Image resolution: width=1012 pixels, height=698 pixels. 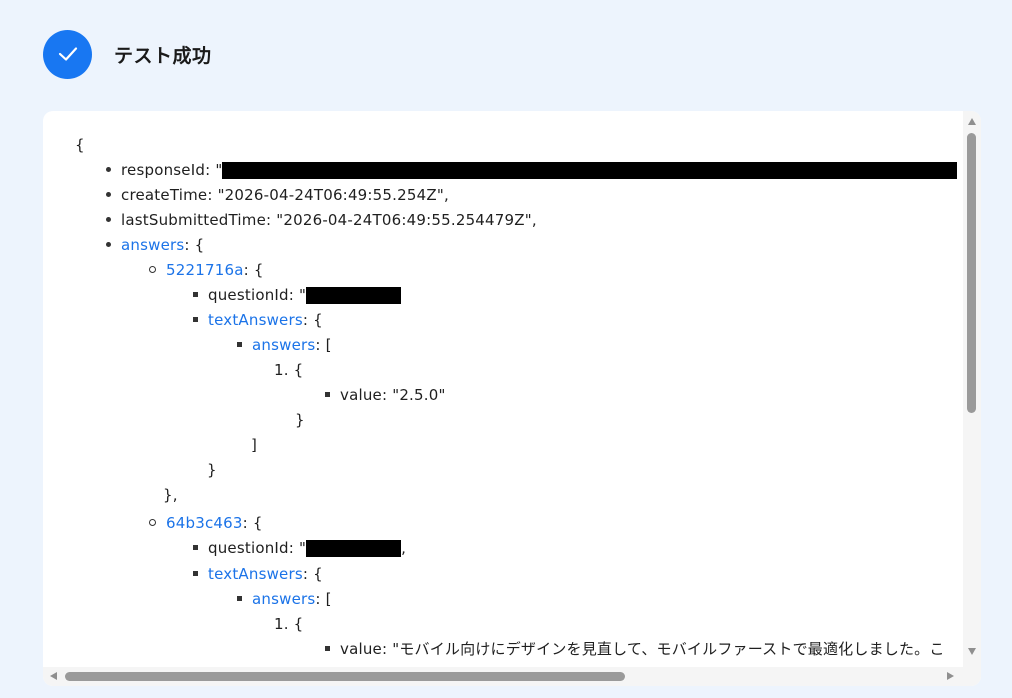 I want to click on list-item: value: "2.5.0", so click(x=385, y=395).